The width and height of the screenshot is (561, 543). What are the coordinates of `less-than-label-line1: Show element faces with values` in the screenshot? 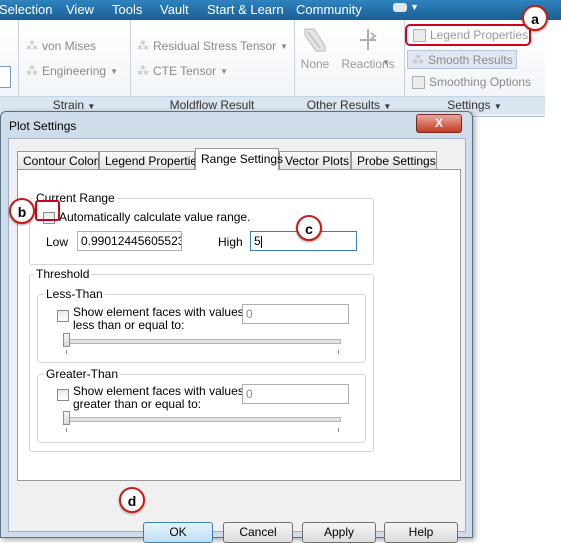 It's located at (158, 312).